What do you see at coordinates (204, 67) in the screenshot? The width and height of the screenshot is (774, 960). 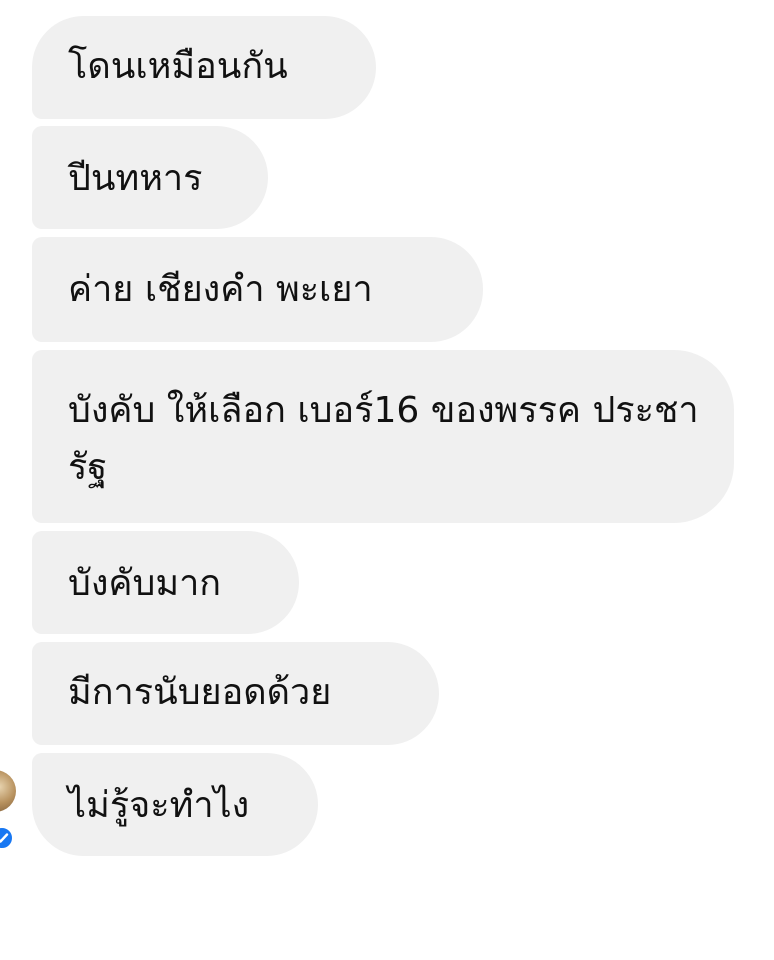 I see `message-bubble: โดนเหมือนกัน` at bounding box center [204, 67].